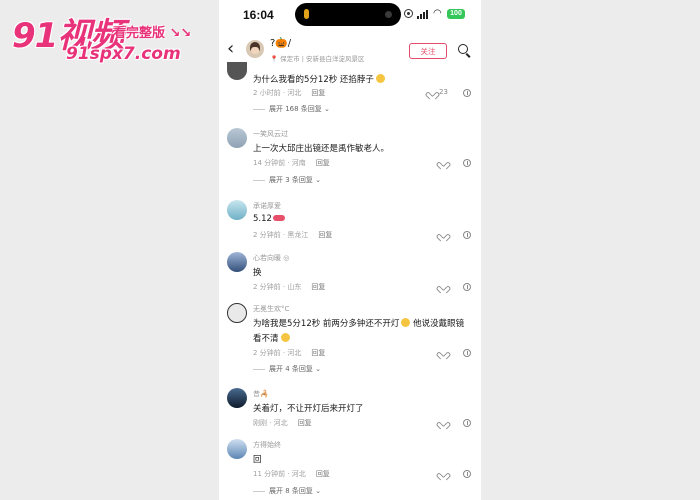 This screenshot has height=500, width=700. I want to click on comment-author: 承诺厚爱, so click(267, 206).